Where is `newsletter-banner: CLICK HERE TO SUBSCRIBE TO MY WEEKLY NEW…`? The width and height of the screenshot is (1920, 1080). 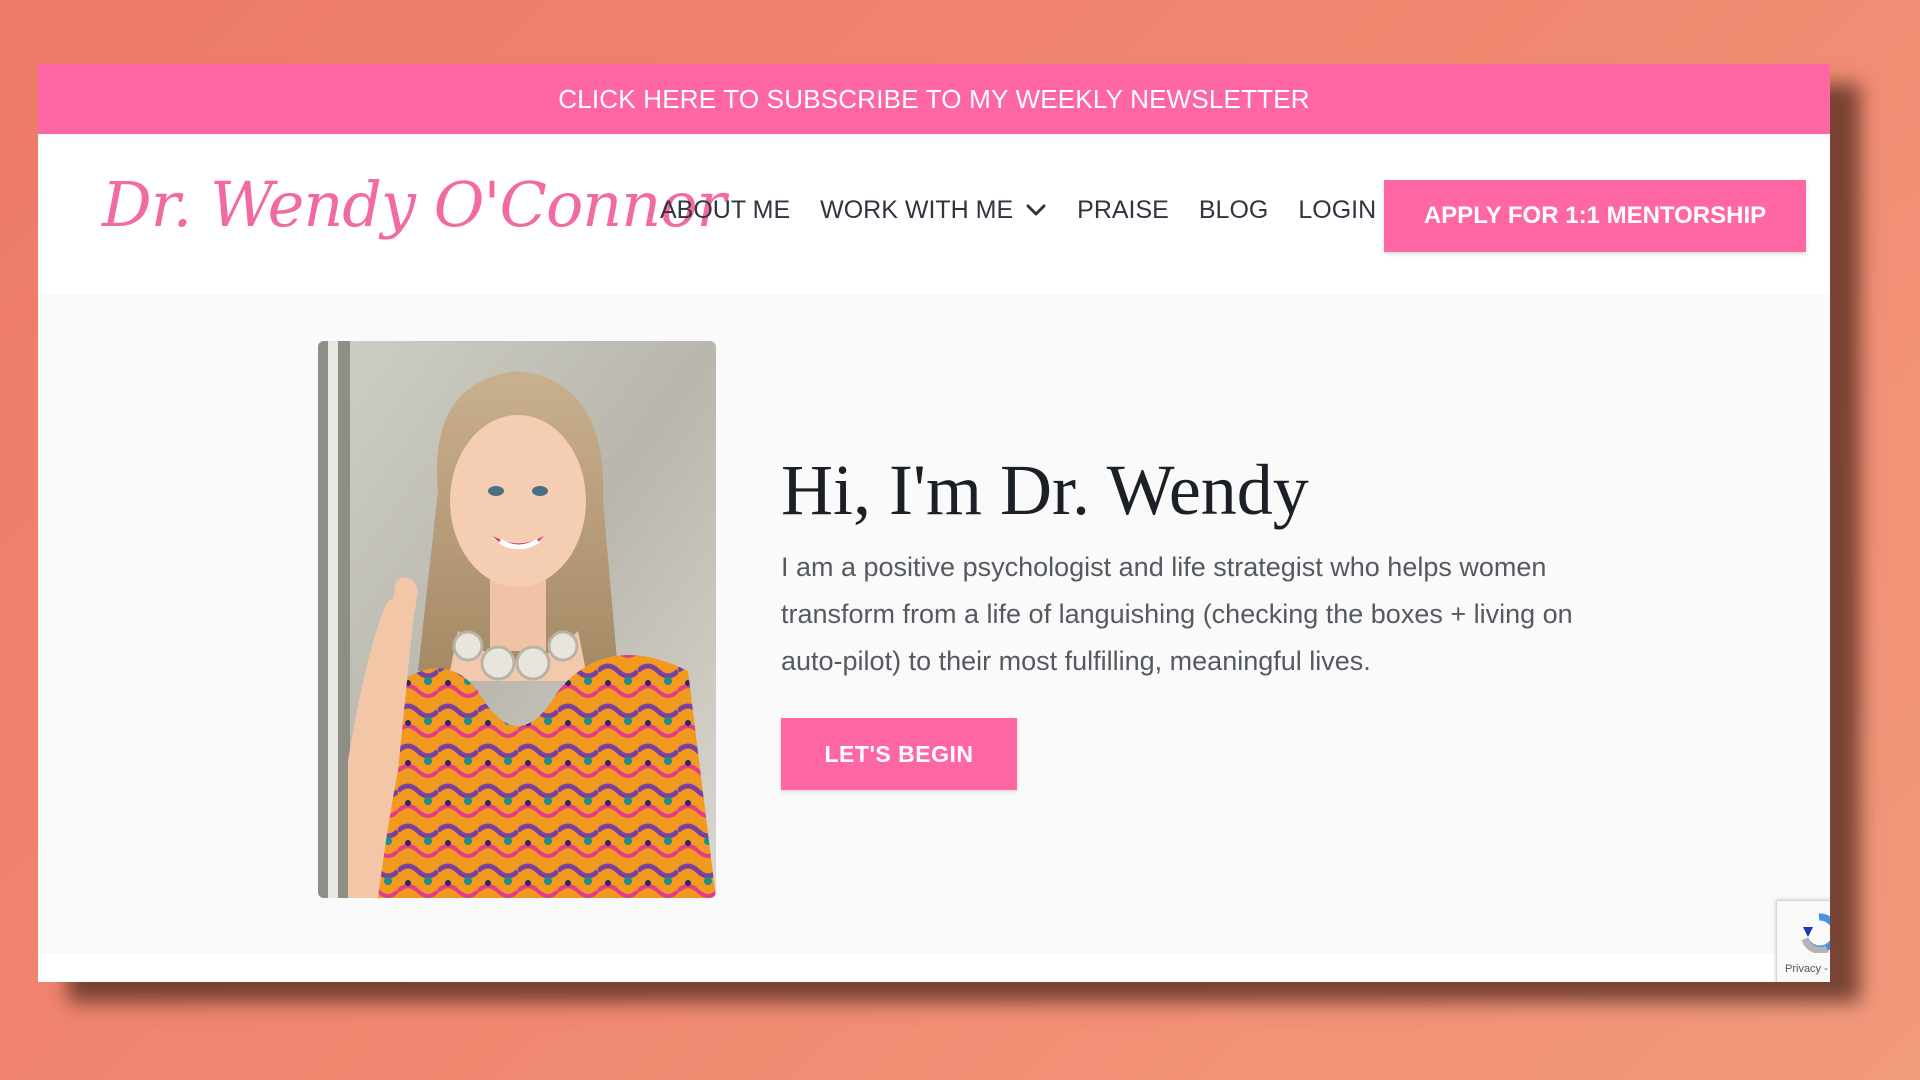 newsletter-banner: CLICK HERE TO SUBSCRIBE TO MY WEEKLY NEW… is located at coordinates (934, 99).